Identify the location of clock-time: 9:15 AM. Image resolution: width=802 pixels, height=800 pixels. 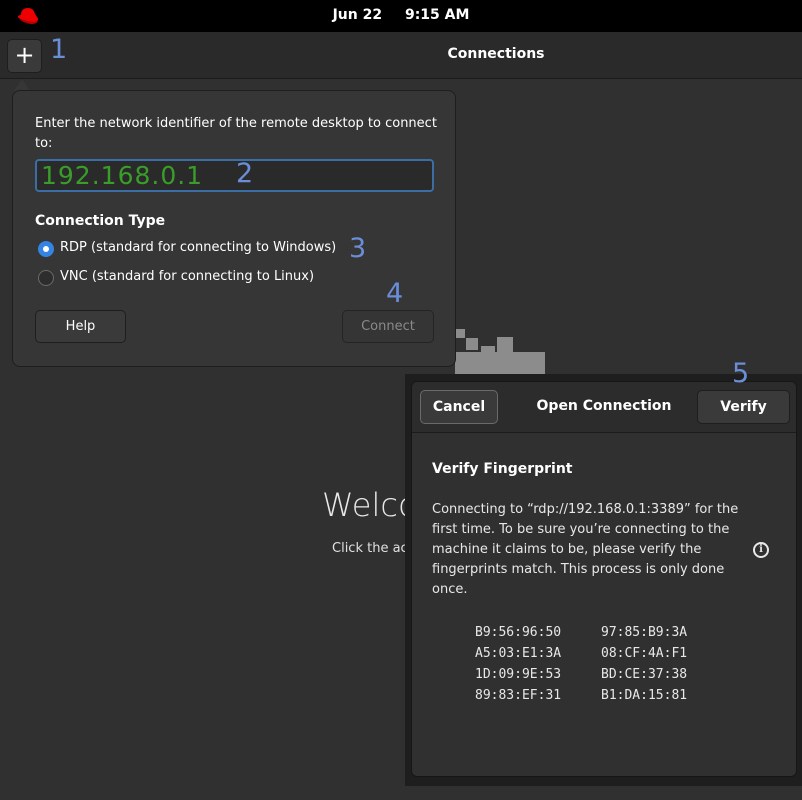
(437, 15).